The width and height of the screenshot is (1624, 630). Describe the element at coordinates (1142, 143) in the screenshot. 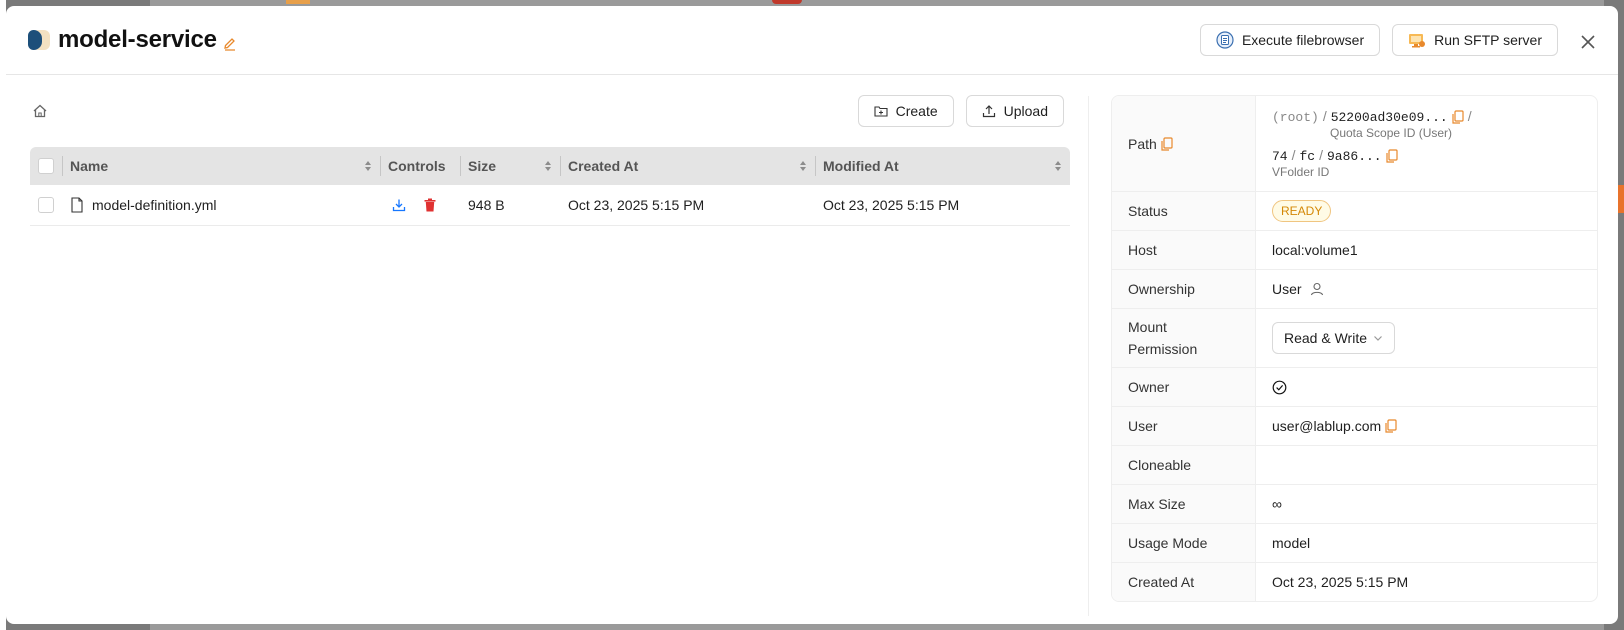

I see `path-label: Path` at that location.